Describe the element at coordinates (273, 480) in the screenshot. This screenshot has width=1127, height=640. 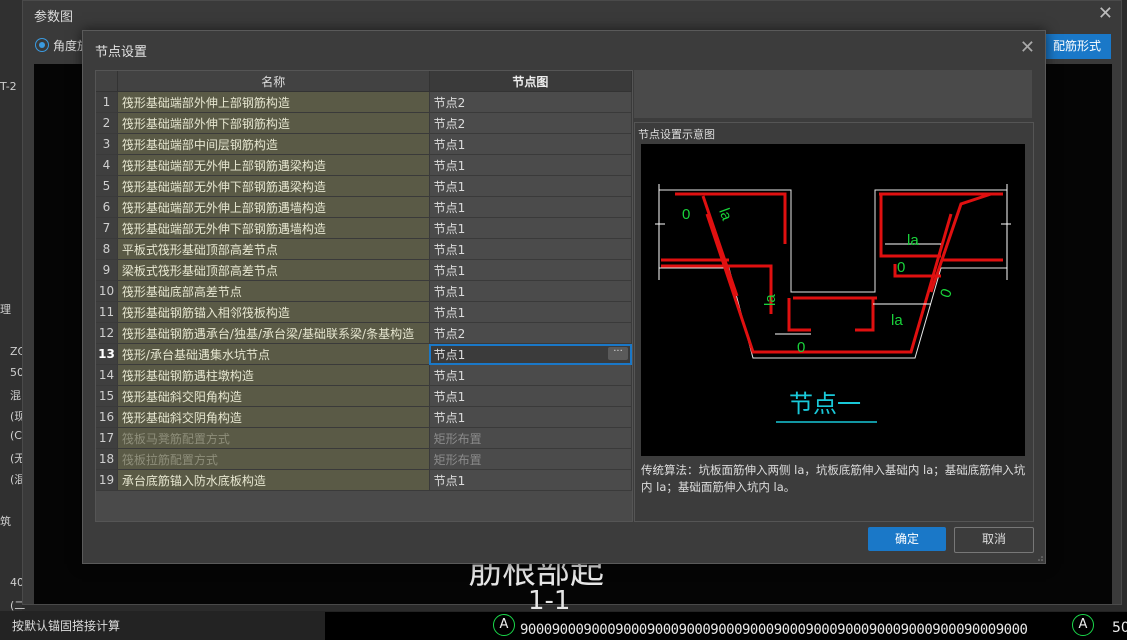
I see `row-name-cell: 承台底筋锚入防水底板构造` at that location.